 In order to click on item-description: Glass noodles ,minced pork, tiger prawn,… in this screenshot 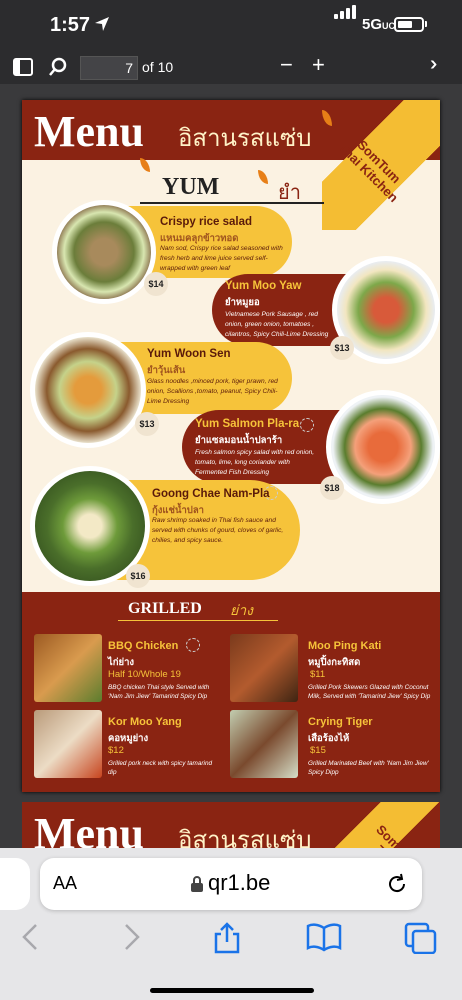, I will do `click(212, 391)`.